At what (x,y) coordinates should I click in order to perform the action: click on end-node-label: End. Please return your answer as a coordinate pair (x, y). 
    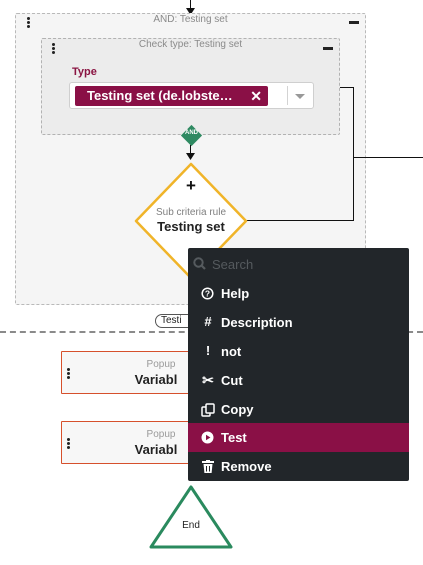
    Looking at the image, I should click on (191, 525).